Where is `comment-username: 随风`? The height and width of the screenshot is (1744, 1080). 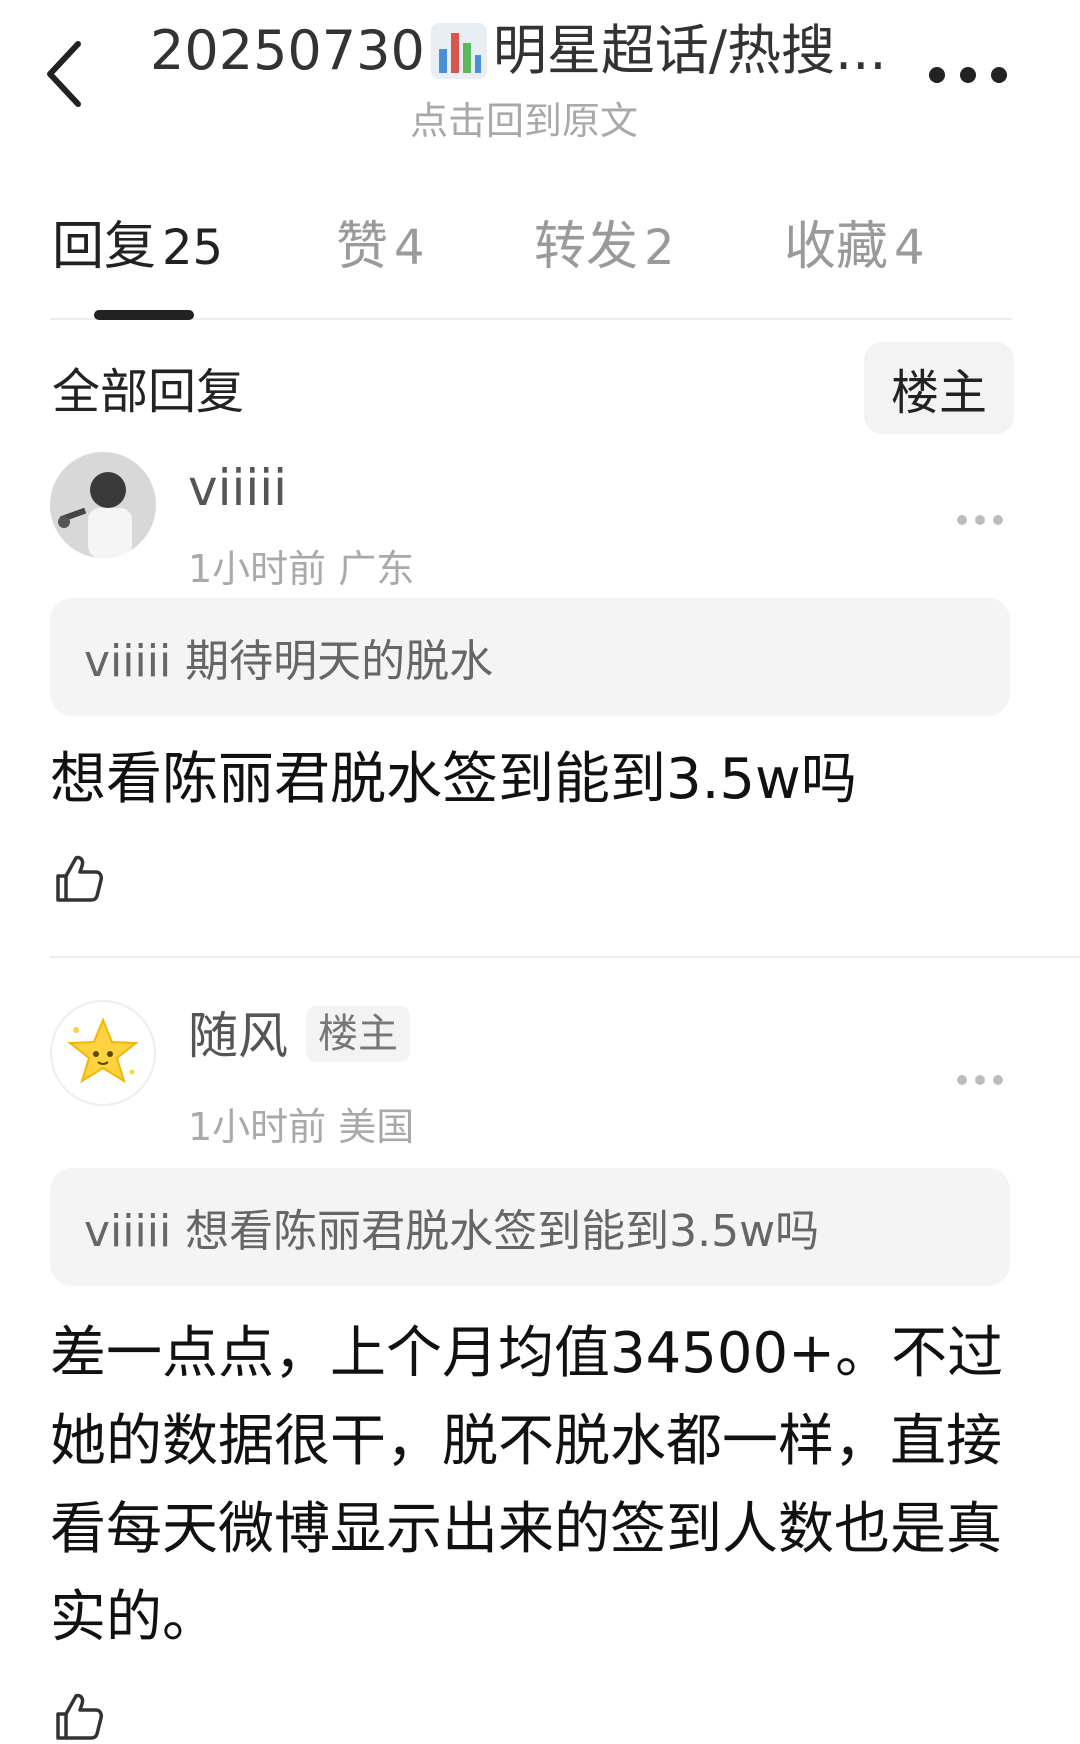
comment-username: 随风 is located at coordinates (238, 1036).